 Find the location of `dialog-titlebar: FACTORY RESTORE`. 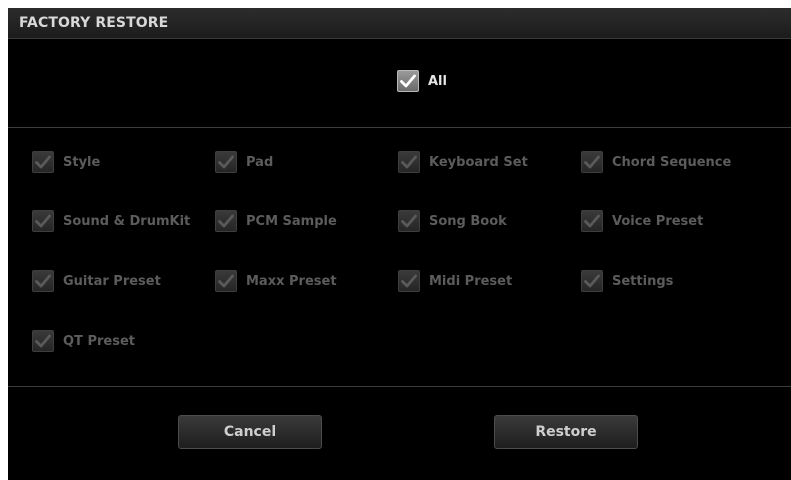

dialog-titlebar: FACTORY RESTORE is located at coordinates (399, 23).